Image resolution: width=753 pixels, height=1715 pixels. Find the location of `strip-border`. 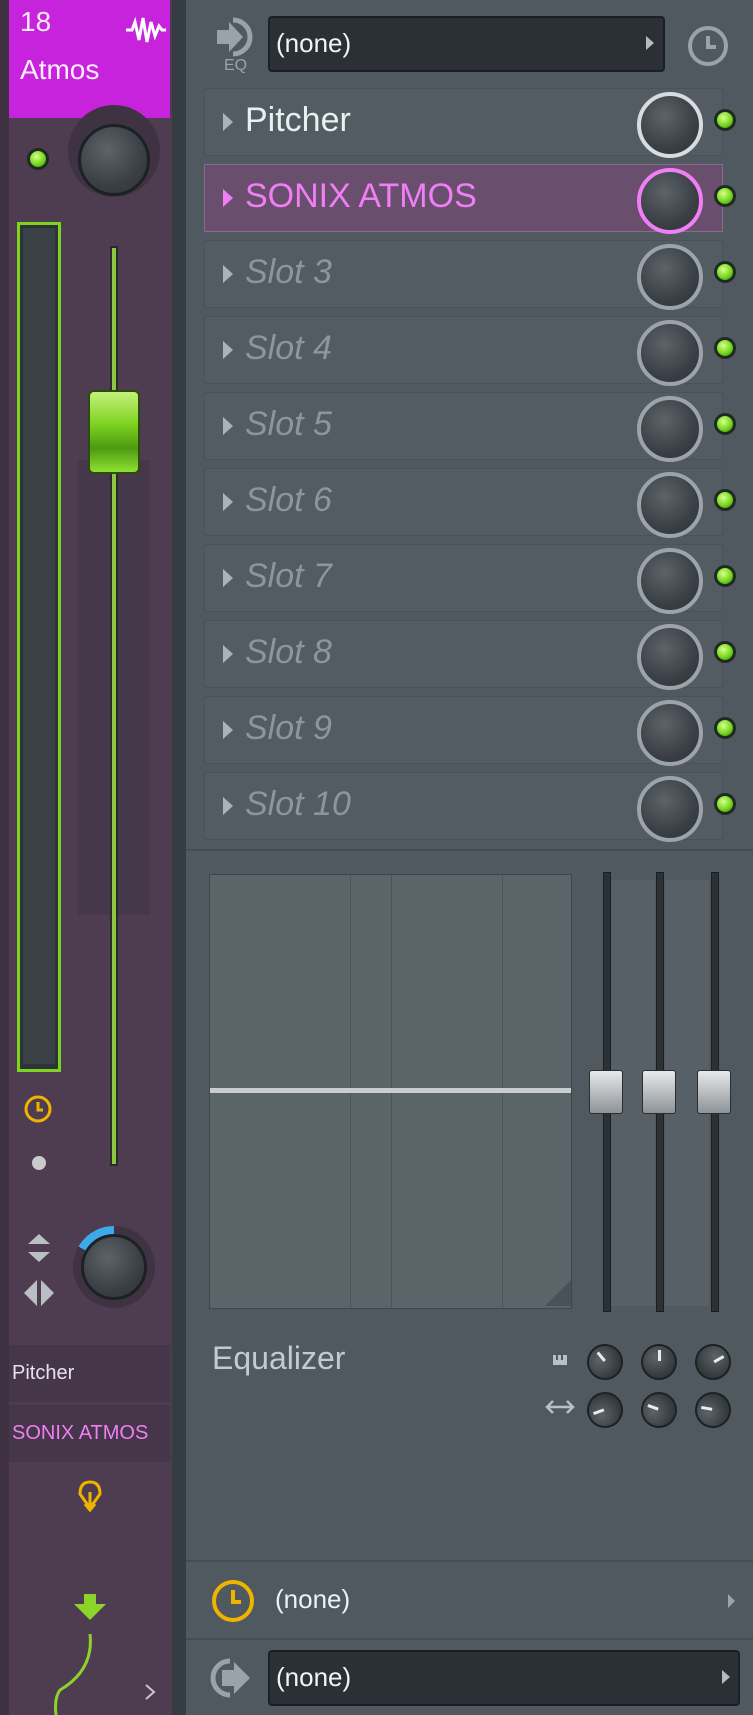

strip-border is located at coordinates (4, 857).